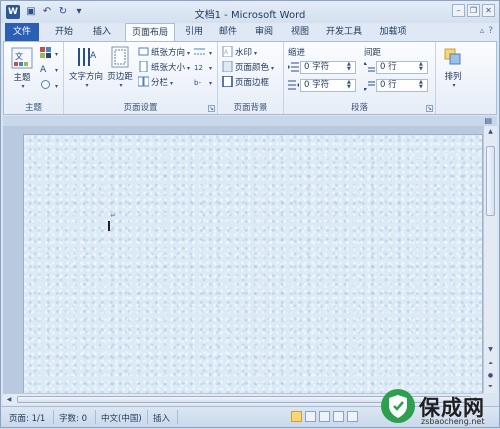  What do you see at coordinates (490, 132) in the screenshot?
I see `scroll-up-icon: ▲` at bounding box center [490, 132].